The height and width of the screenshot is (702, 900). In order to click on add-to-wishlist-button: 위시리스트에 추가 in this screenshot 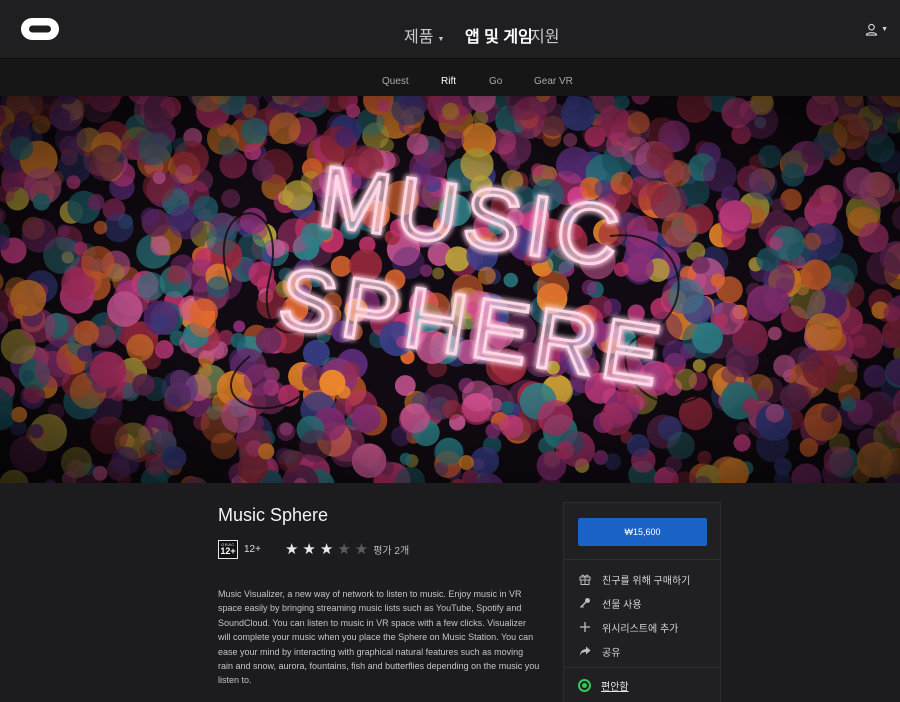, I will do `click(628, 627)`.